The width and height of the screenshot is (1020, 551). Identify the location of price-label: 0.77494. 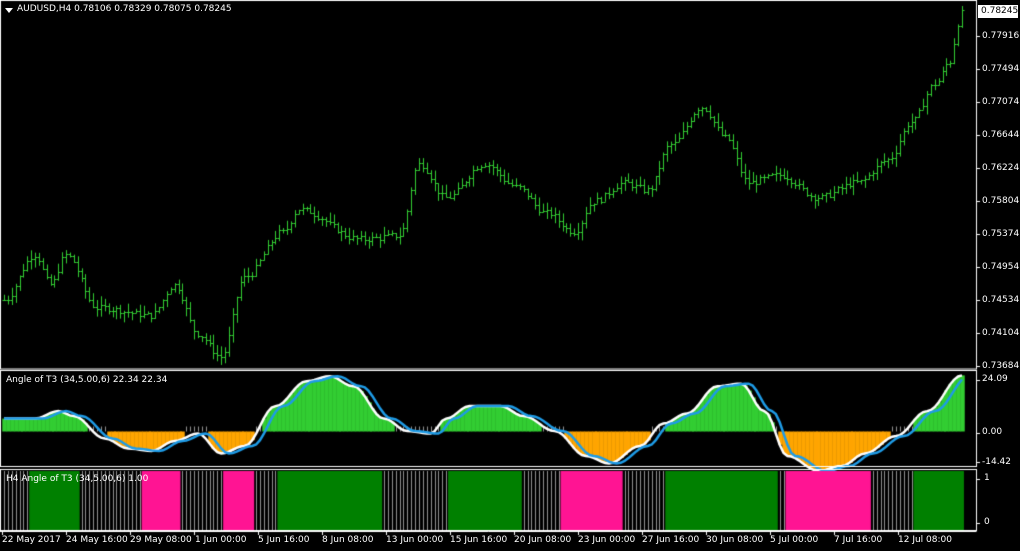
(1001, 69).